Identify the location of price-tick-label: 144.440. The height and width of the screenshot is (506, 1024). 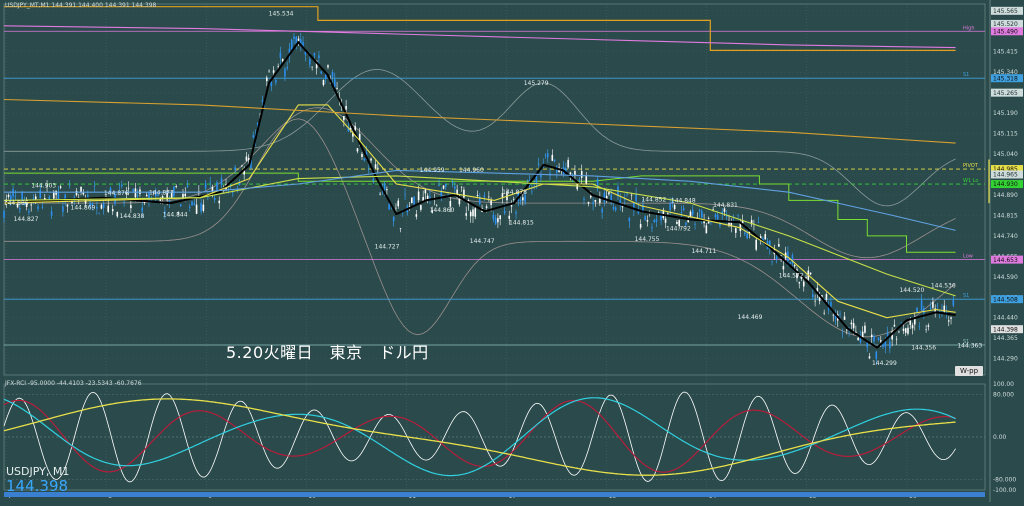
(1005, 318).